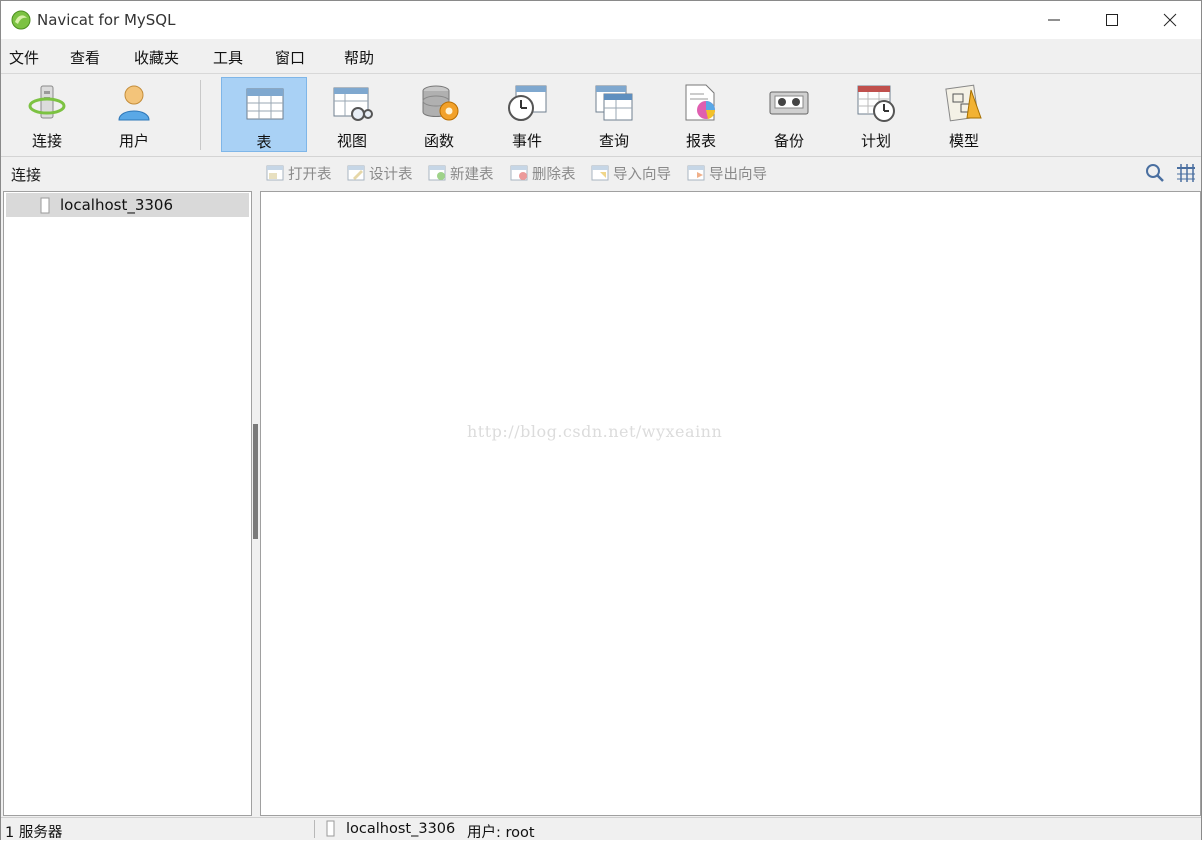  What do you see at coordinates (85, 57) in the screenshot?
I see `menu-view: 查看` at bounding box center [85, 57].